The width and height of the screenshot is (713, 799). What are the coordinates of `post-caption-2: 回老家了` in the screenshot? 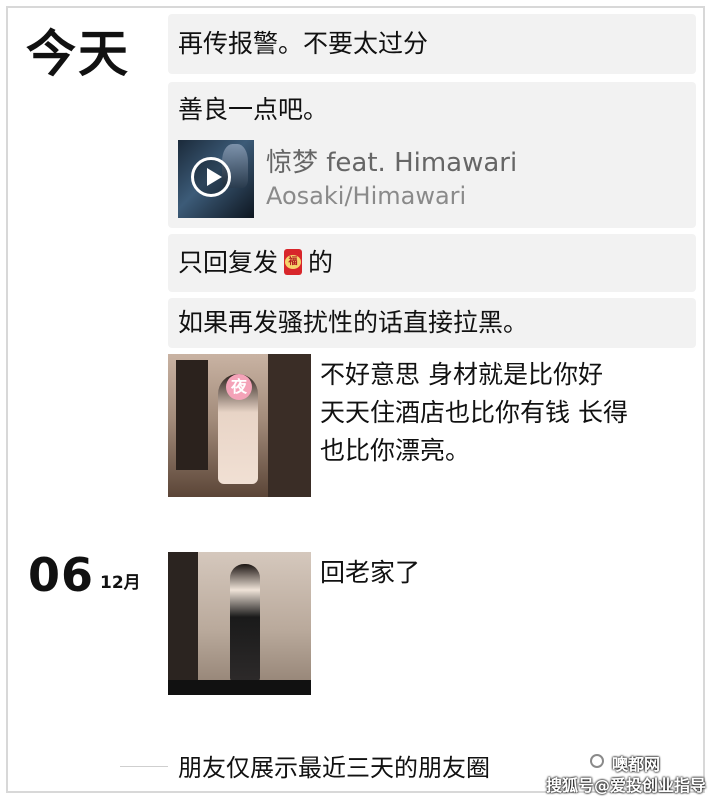 It's located at (370, 573).